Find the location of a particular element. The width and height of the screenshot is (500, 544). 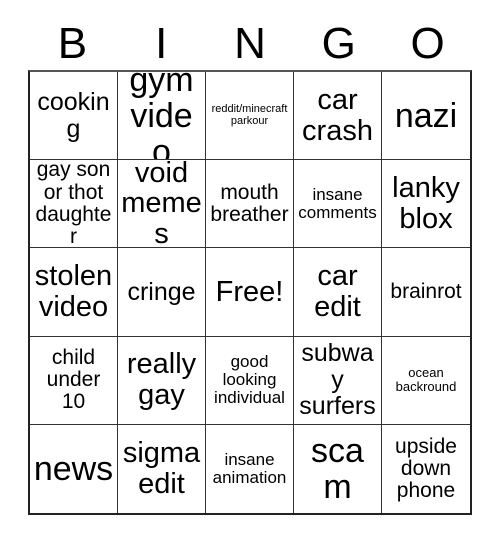

bingo-cell: car crash is located at coordinates (338, 116).